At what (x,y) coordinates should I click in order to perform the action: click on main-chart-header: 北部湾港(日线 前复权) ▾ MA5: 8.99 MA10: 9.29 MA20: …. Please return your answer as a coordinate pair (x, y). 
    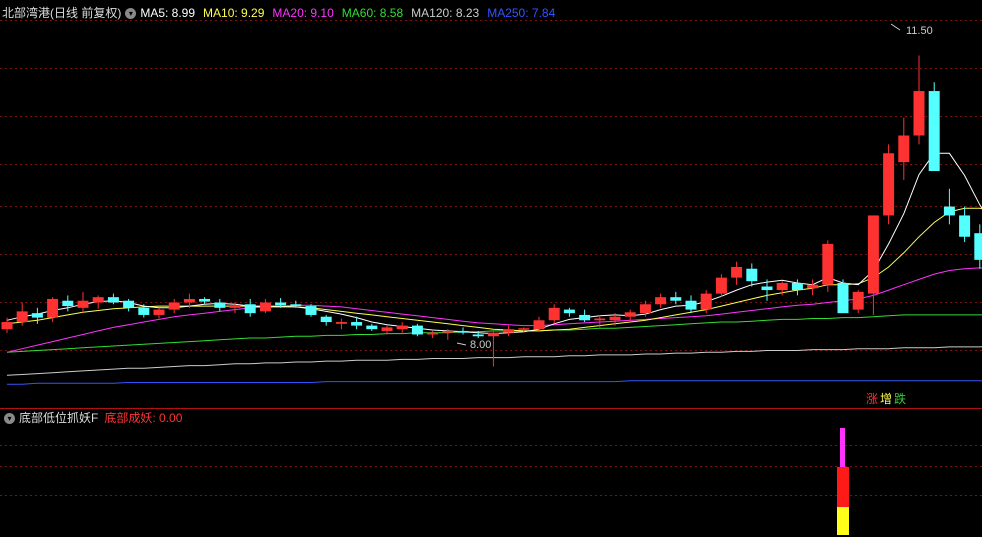
    Looking at the image, I should click on (281, 13).